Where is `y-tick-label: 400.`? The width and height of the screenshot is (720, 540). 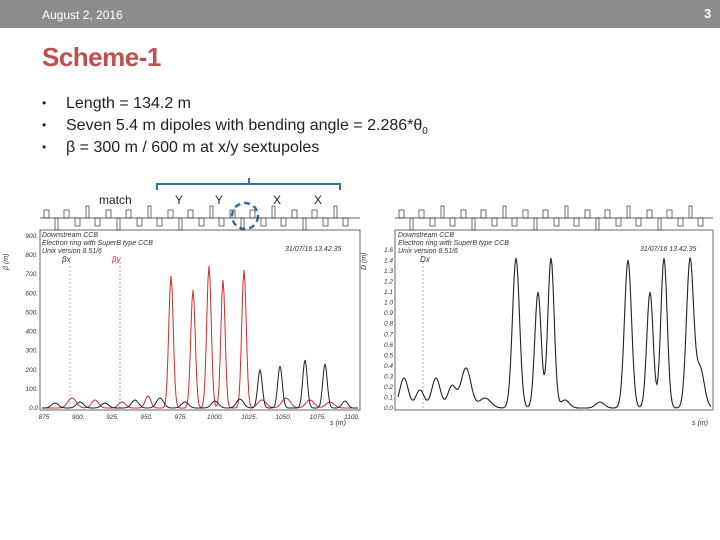 y-tick-label: 400. is located at coordinates (31, 332).